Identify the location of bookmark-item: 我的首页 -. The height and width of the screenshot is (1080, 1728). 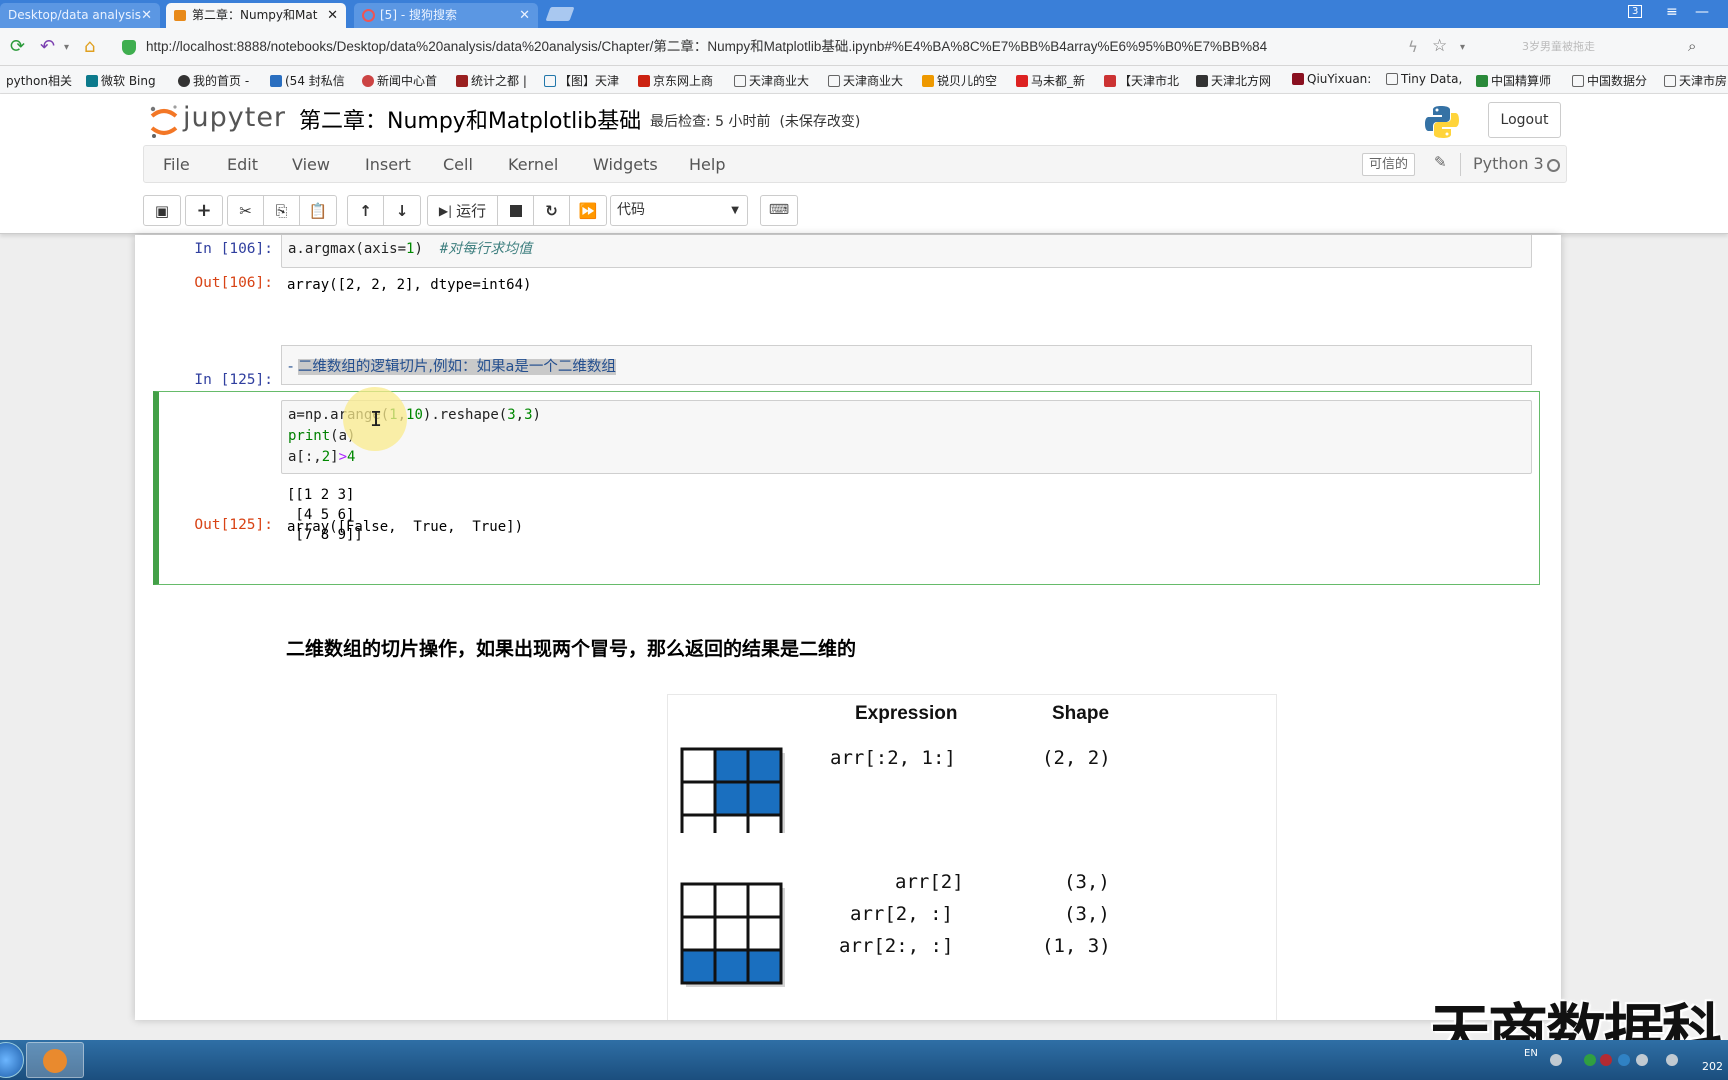
(213, 80).